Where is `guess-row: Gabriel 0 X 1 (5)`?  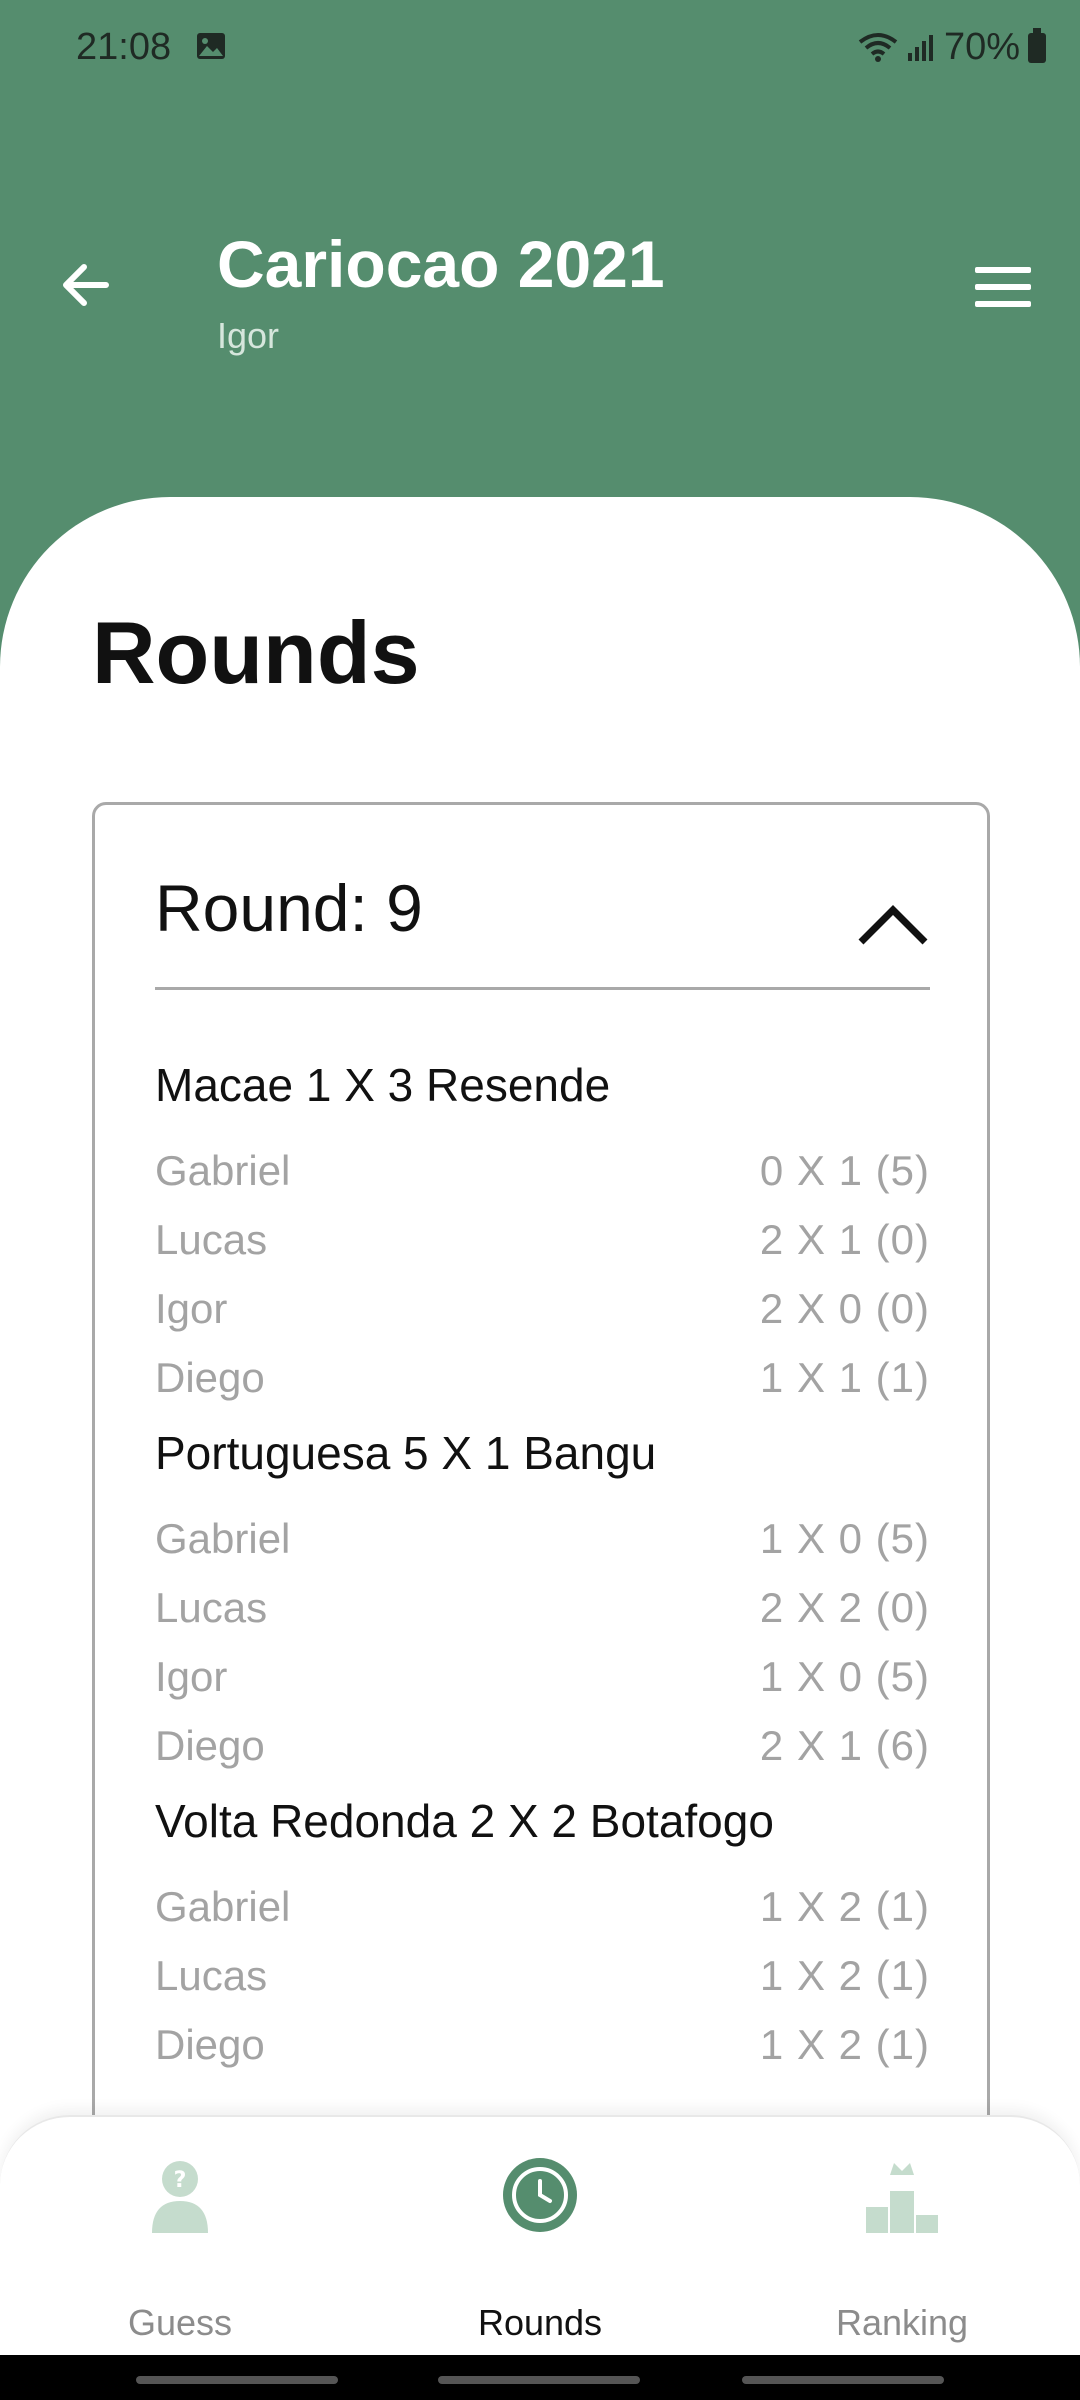
guess-row: Gabriel 0 X 1 (5) is located at coordinates (542, 1181).